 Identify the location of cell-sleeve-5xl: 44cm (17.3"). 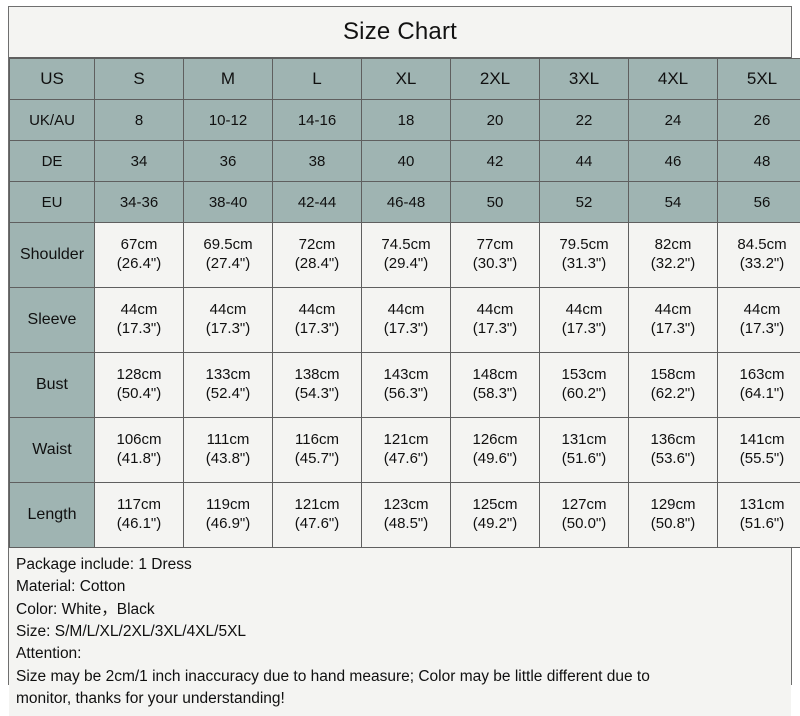
(759, 320).